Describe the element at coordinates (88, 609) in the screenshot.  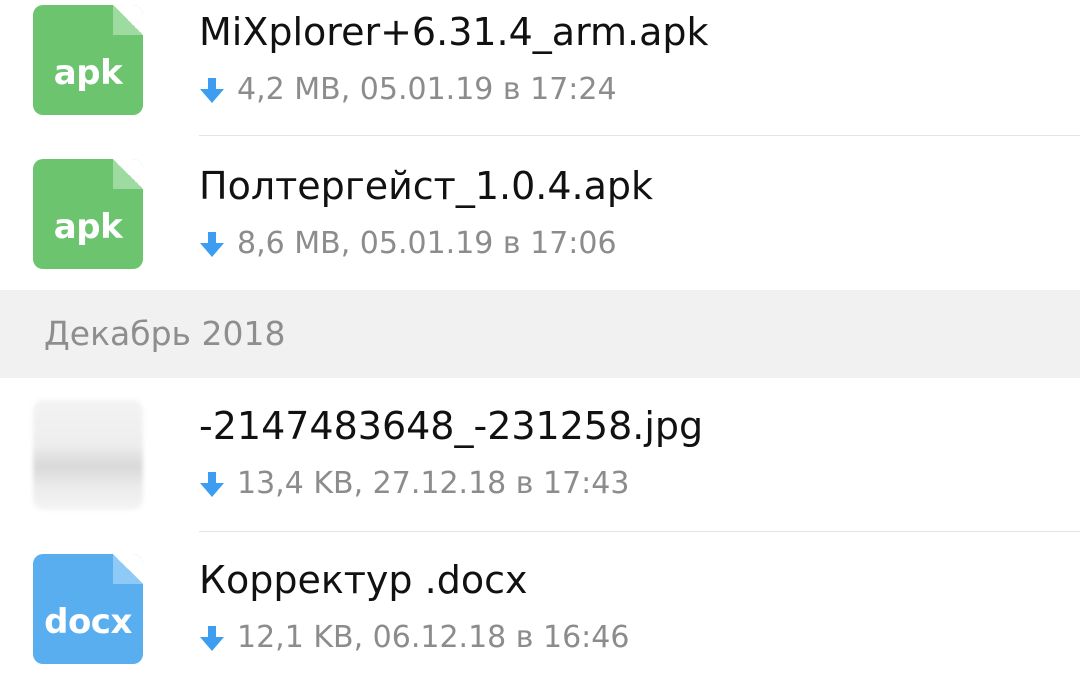
I see `docx-file-icon: docx` at that location.